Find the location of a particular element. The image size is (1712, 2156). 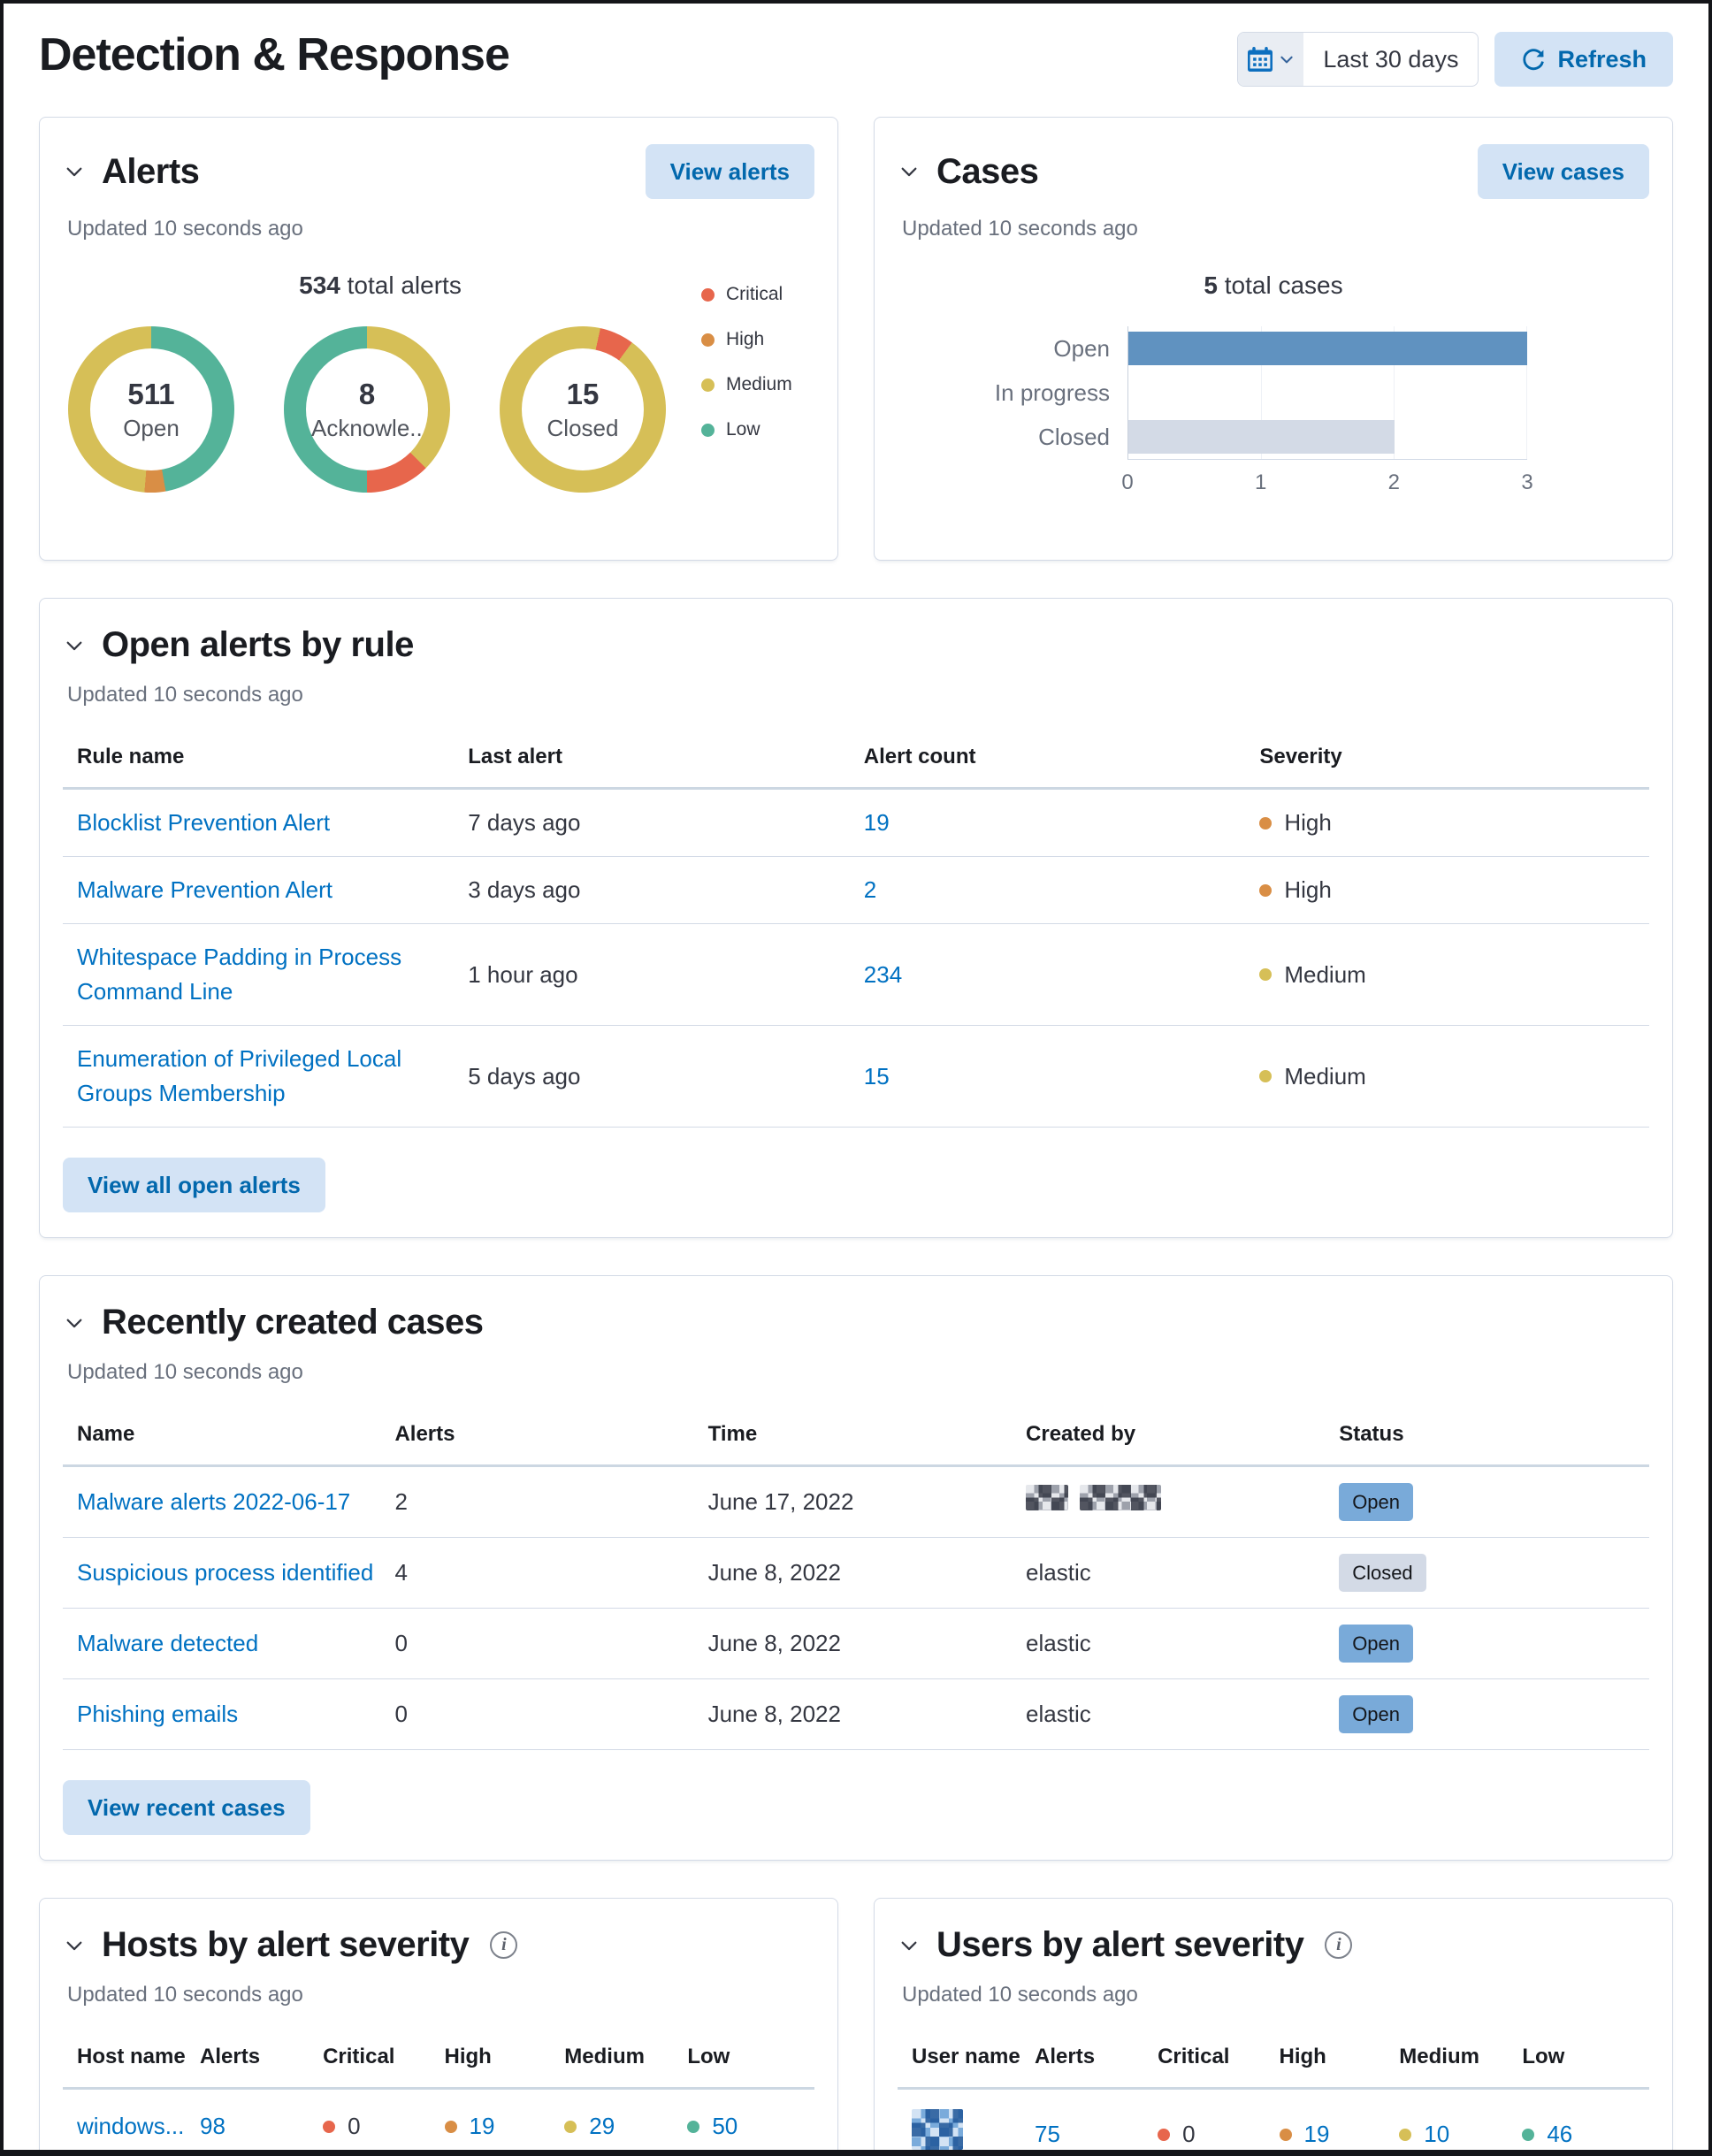

table-header-row: Name Alerts Time Created by Status is located at coordinates (856, 1444).